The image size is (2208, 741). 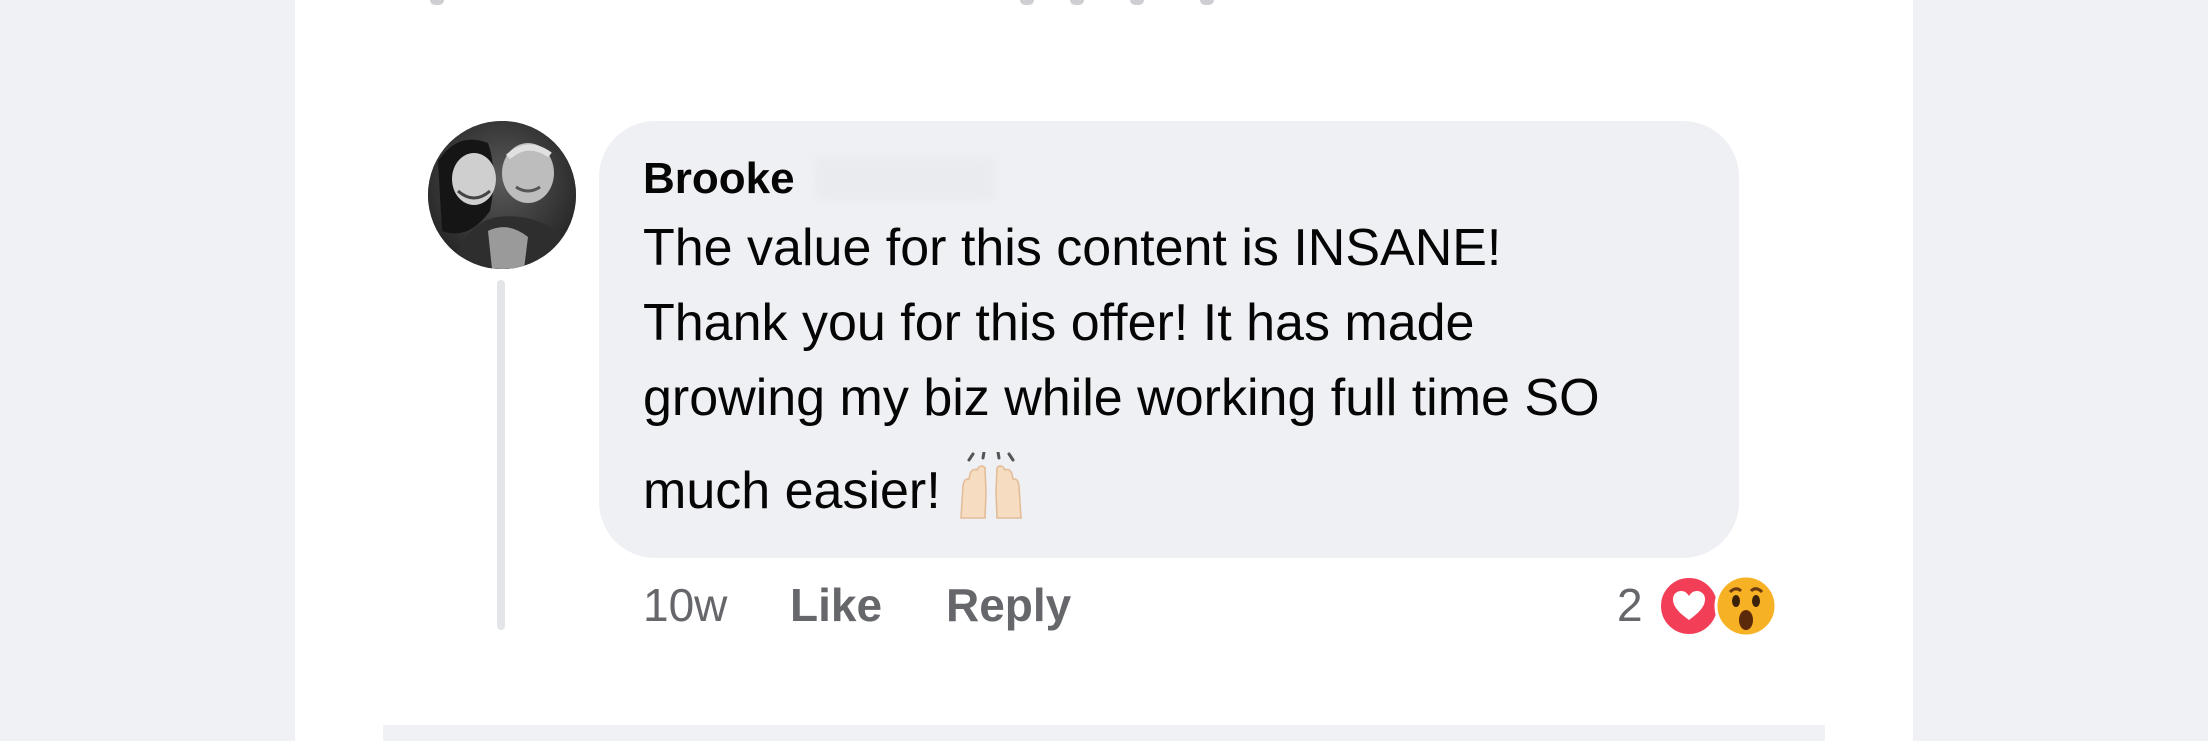 I want to click on card-divider, so click(x=1104, y=733).